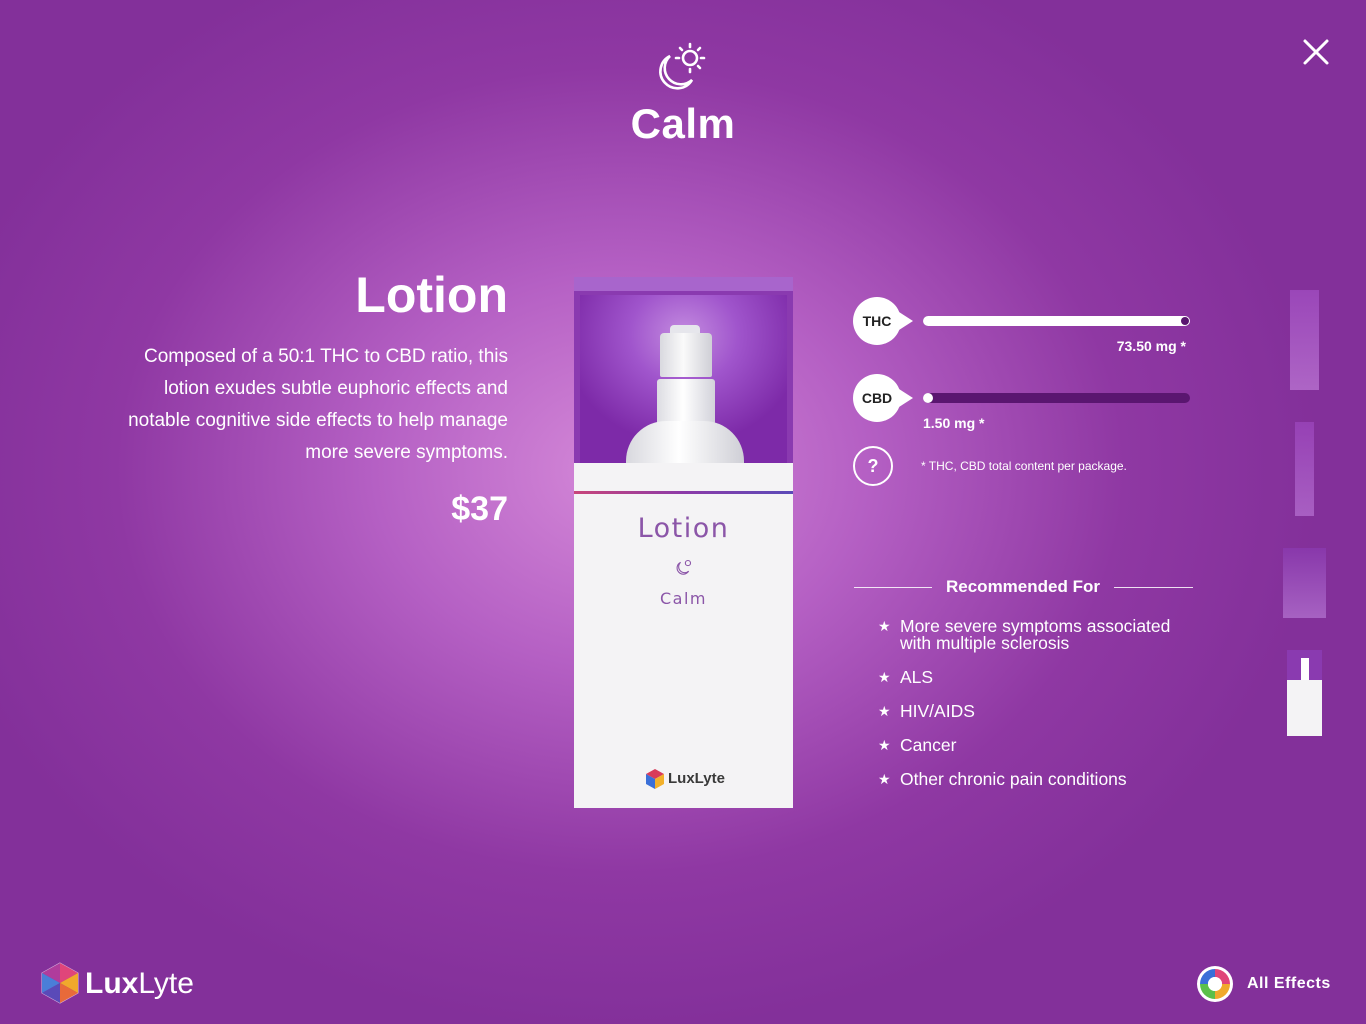 This screenshot has width=1366, height=1024. Describe the element at coordinates (1185, 321) in the screenshot. I see `thc-bar-end` at that location.